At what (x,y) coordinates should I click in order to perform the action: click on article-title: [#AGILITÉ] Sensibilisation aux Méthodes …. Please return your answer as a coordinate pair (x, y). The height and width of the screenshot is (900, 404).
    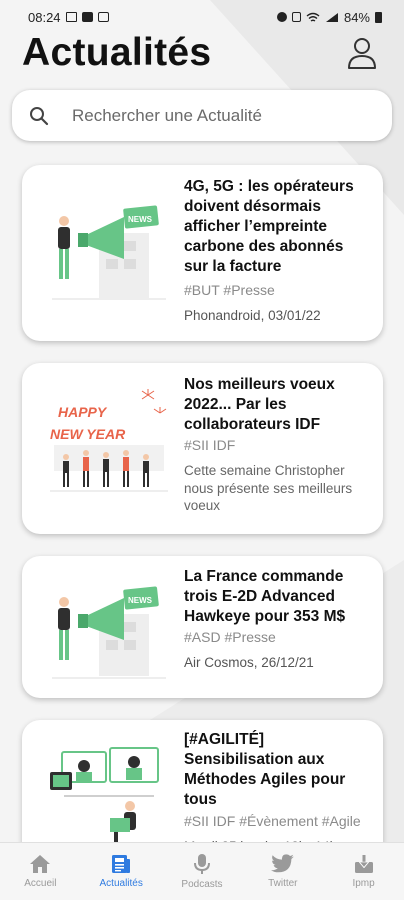
    Looking at the image, I should click on (265, 769).